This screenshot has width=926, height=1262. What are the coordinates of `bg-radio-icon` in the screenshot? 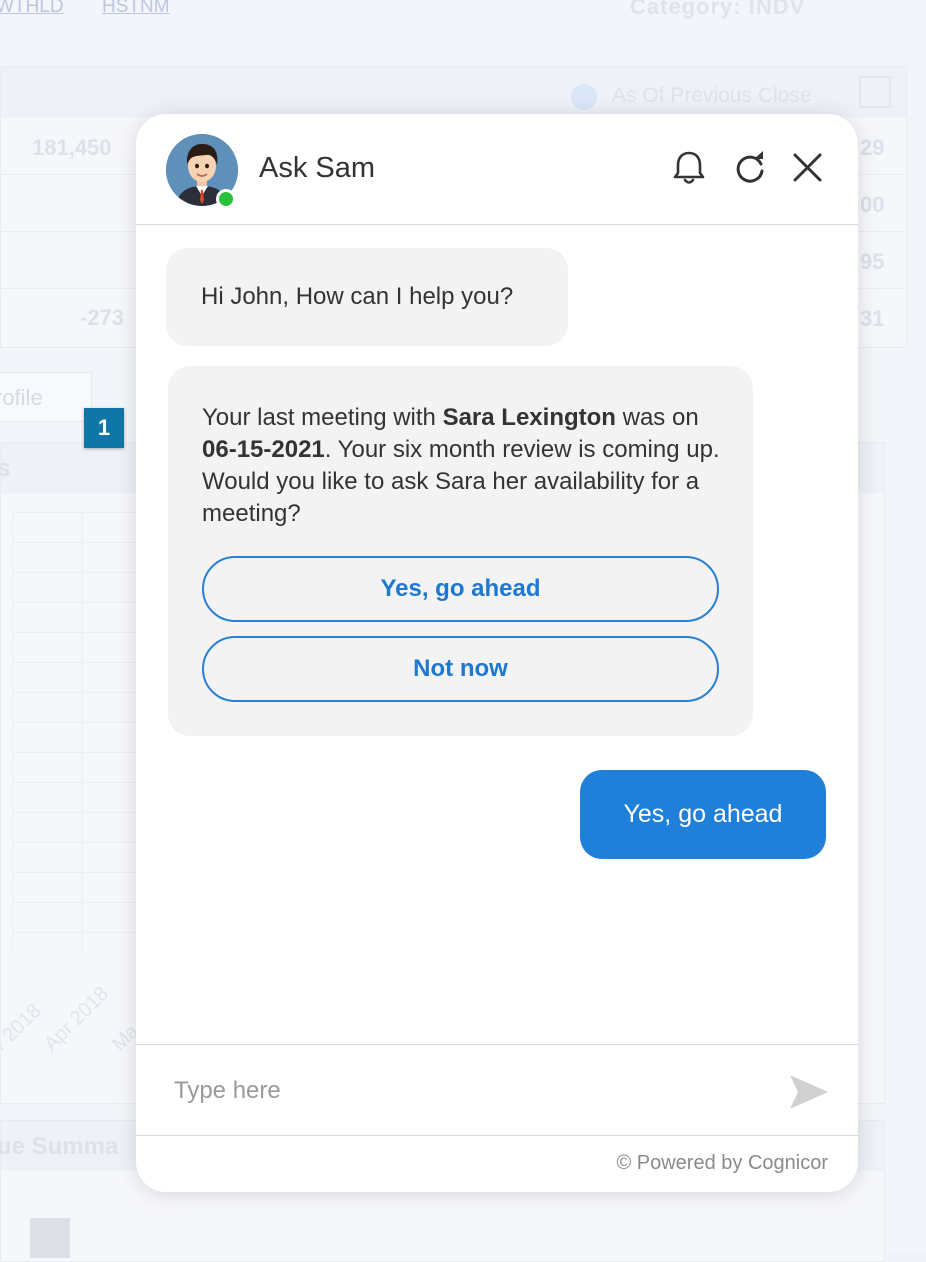 It's located at (584, 97).